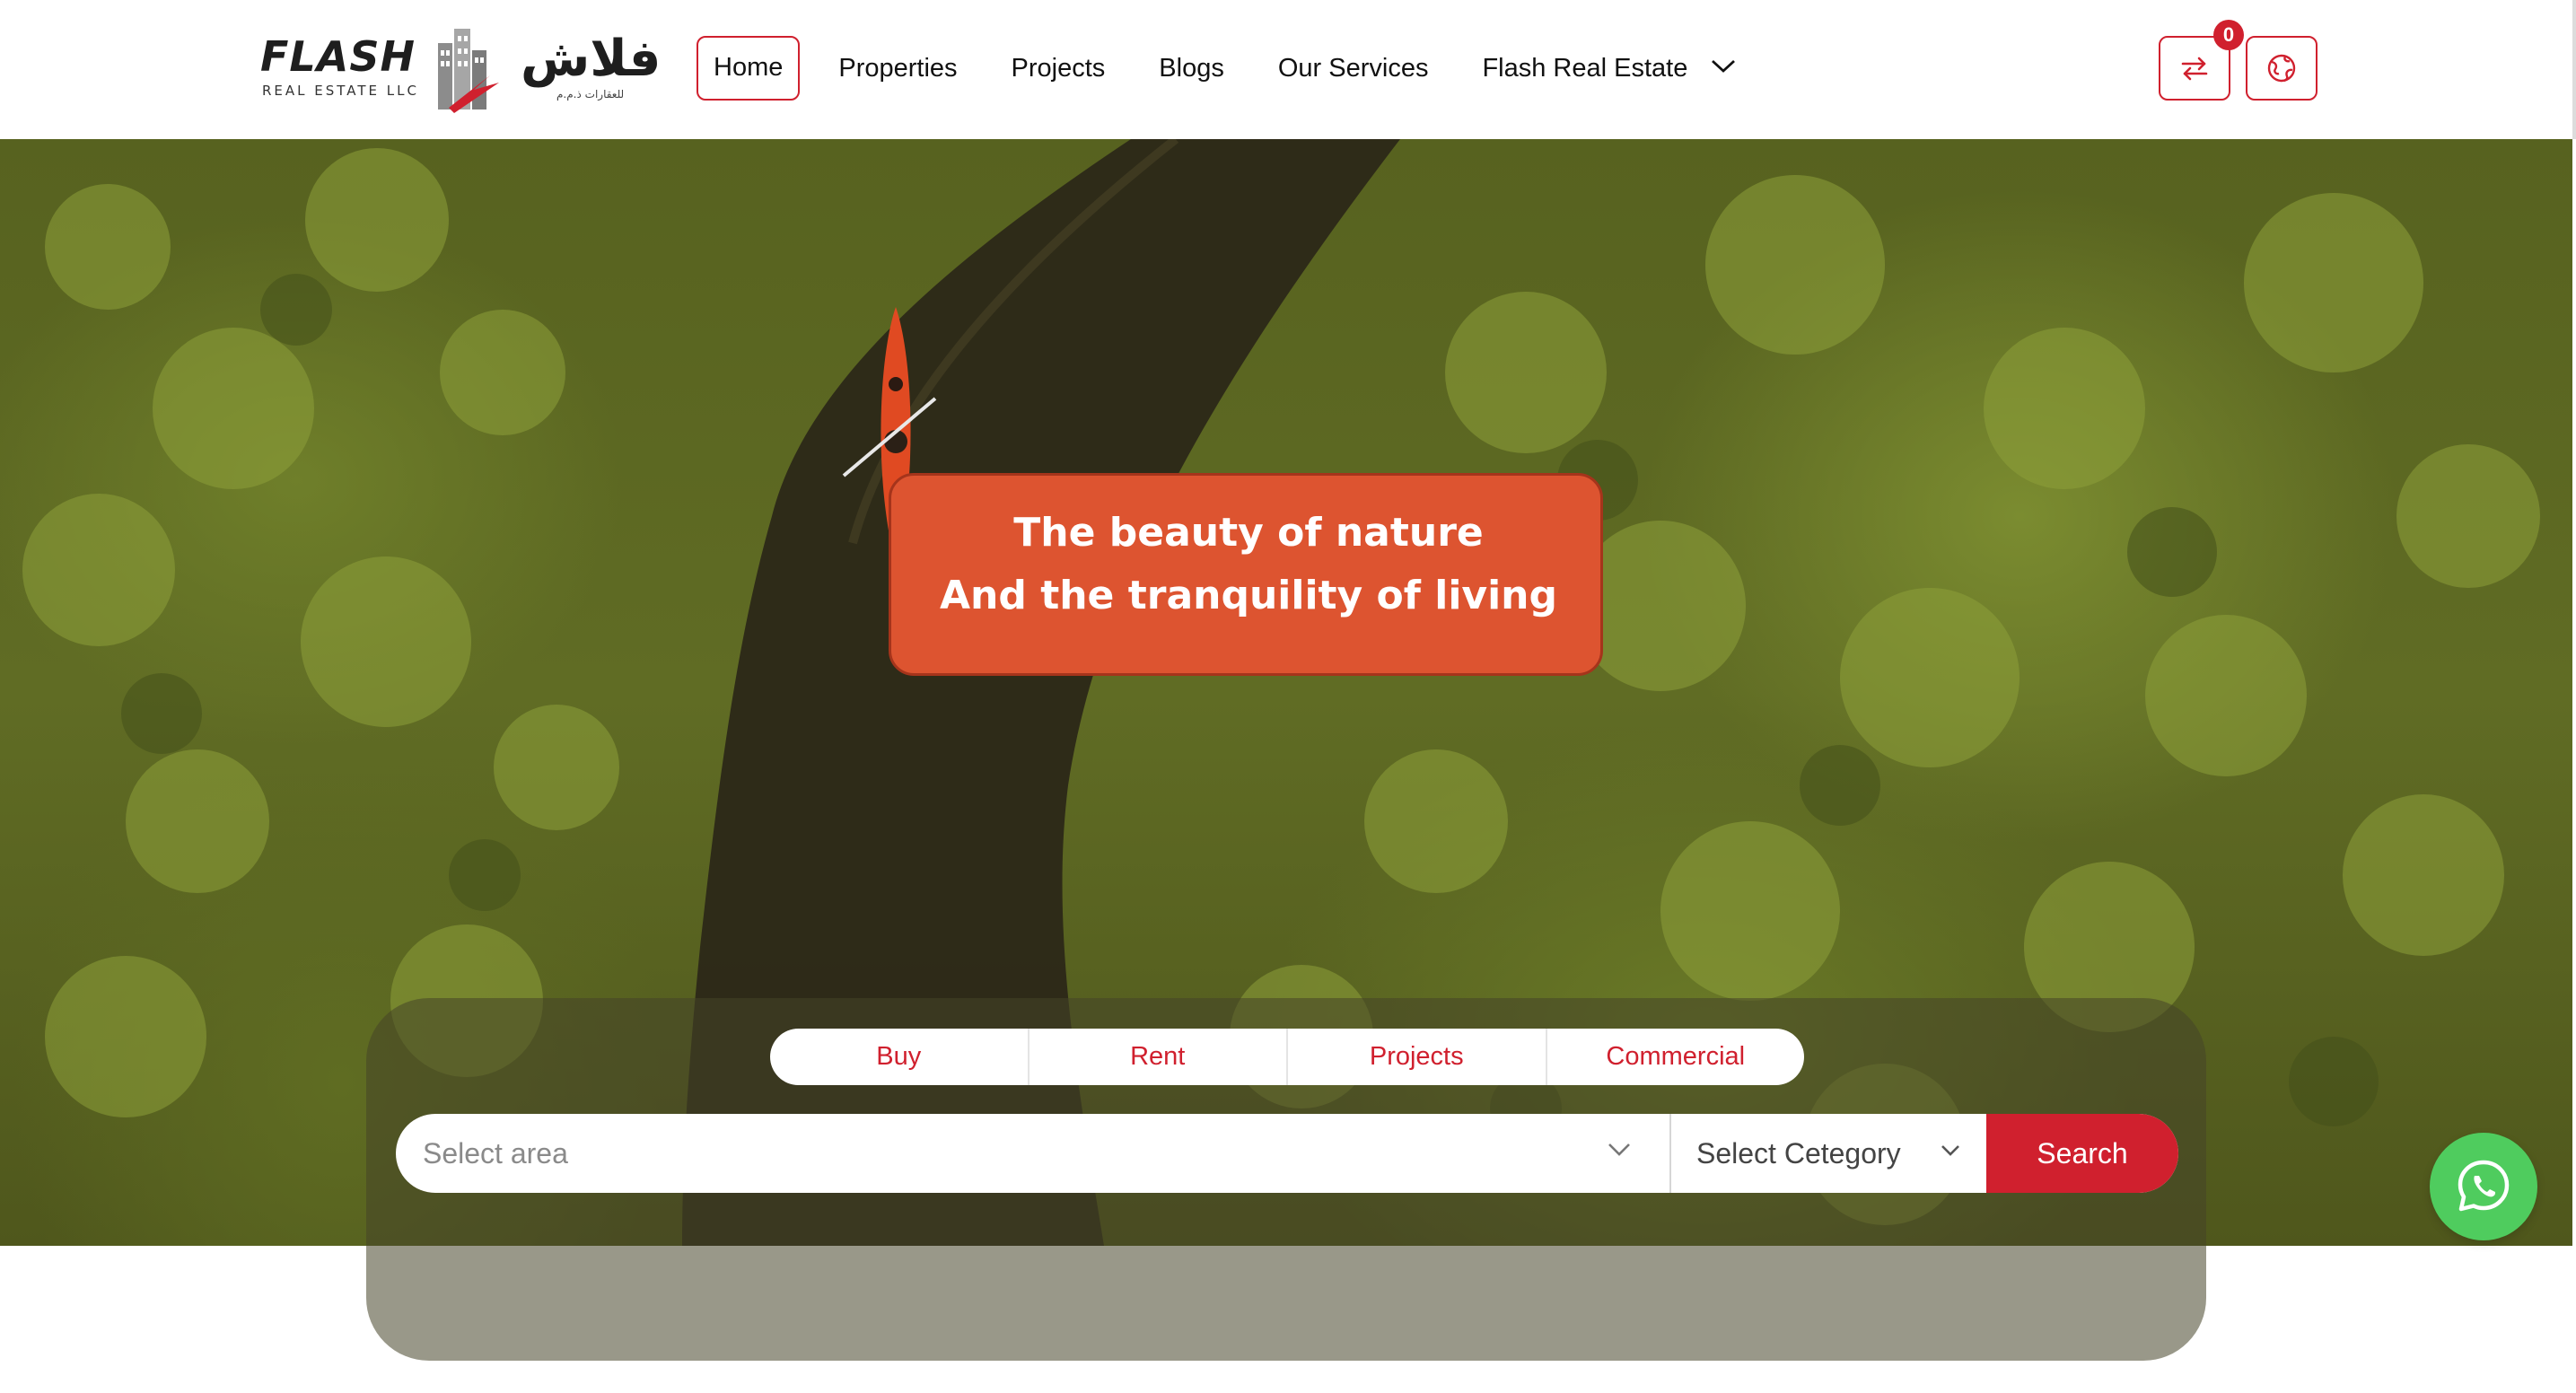  What do you see at coordinates (2228, 35) in the screenshot?
I see `compare-count-badge: 0` at bounding box center [2228, 35].